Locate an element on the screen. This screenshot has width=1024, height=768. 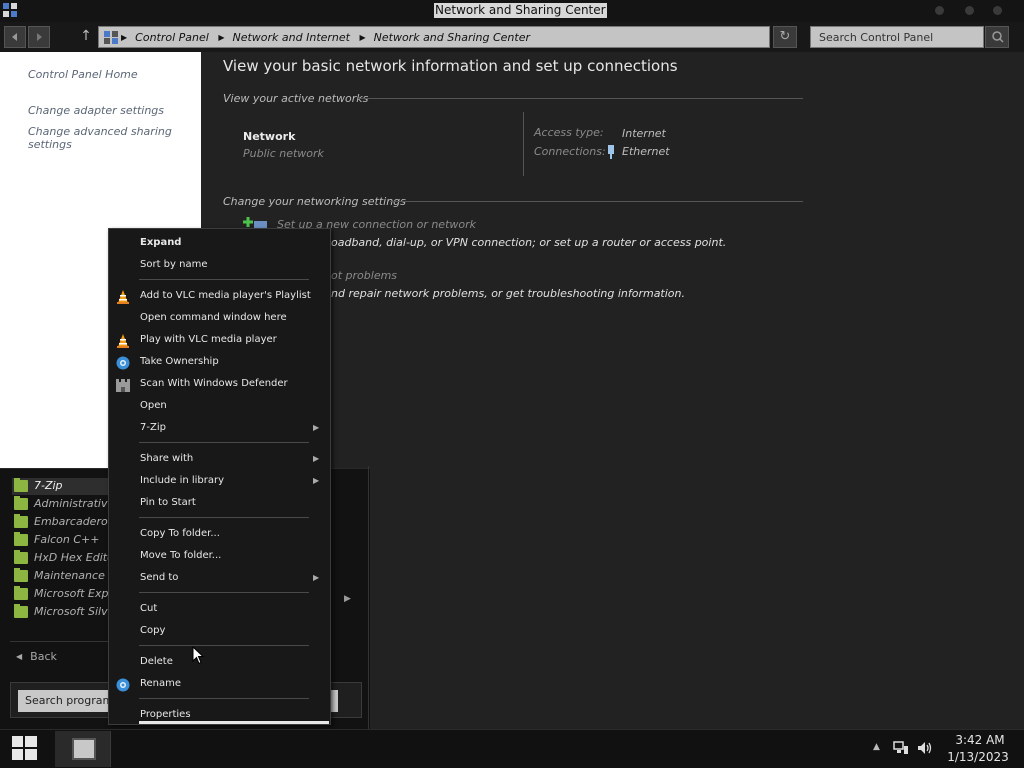
context-menu-open: Open is located at coordinates (219, 407).